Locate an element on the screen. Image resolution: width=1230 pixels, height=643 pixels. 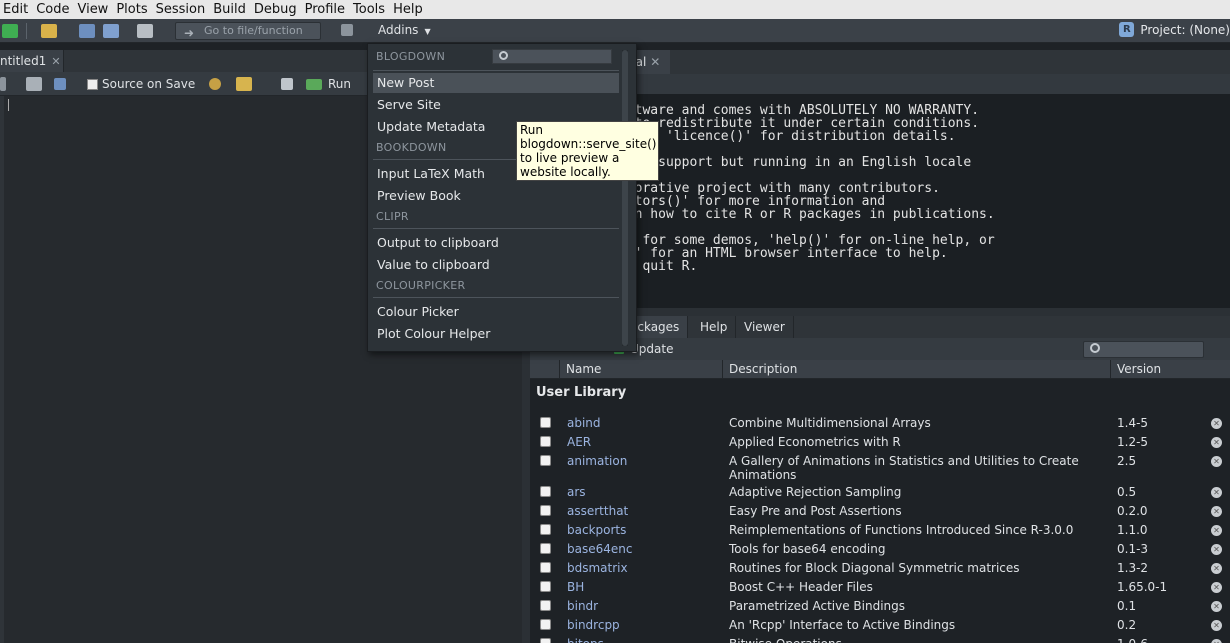
print-icon is located at coordinates (145, 30).